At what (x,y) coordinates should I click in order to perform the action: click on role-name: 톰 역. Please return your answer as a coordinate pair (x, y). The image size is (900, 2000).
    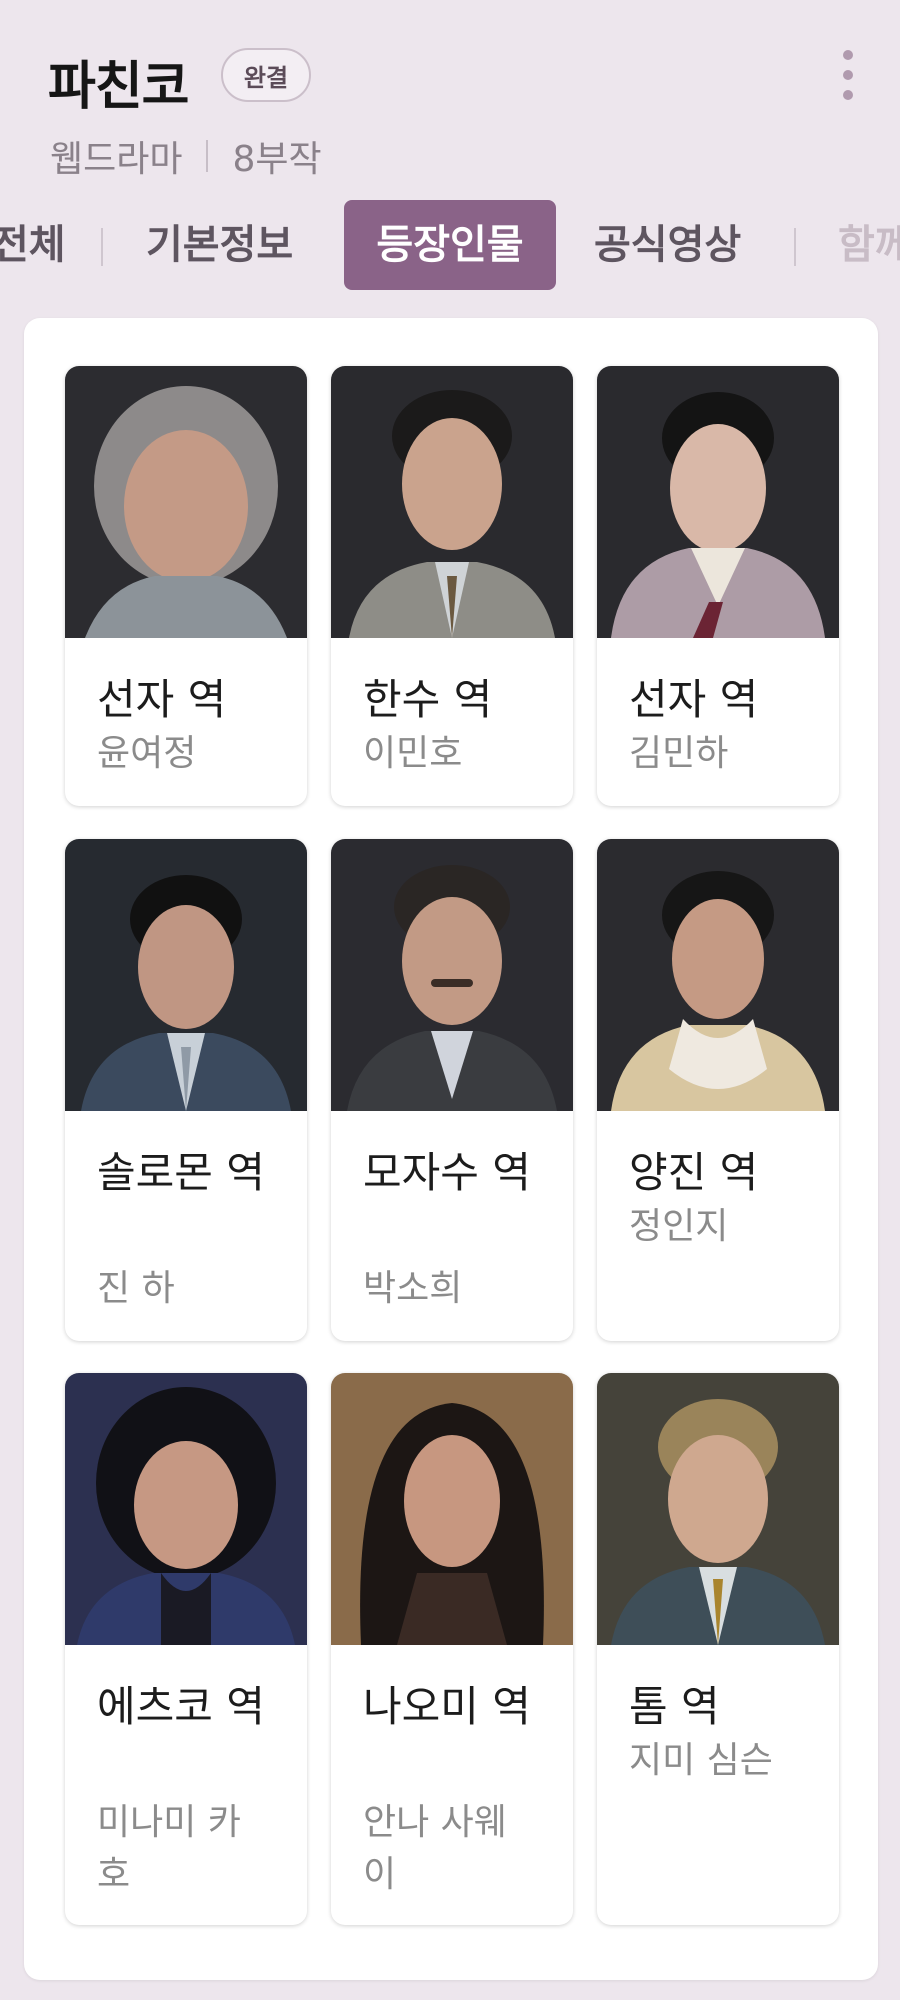
    Looking at the image, I should click on (674, 1706).